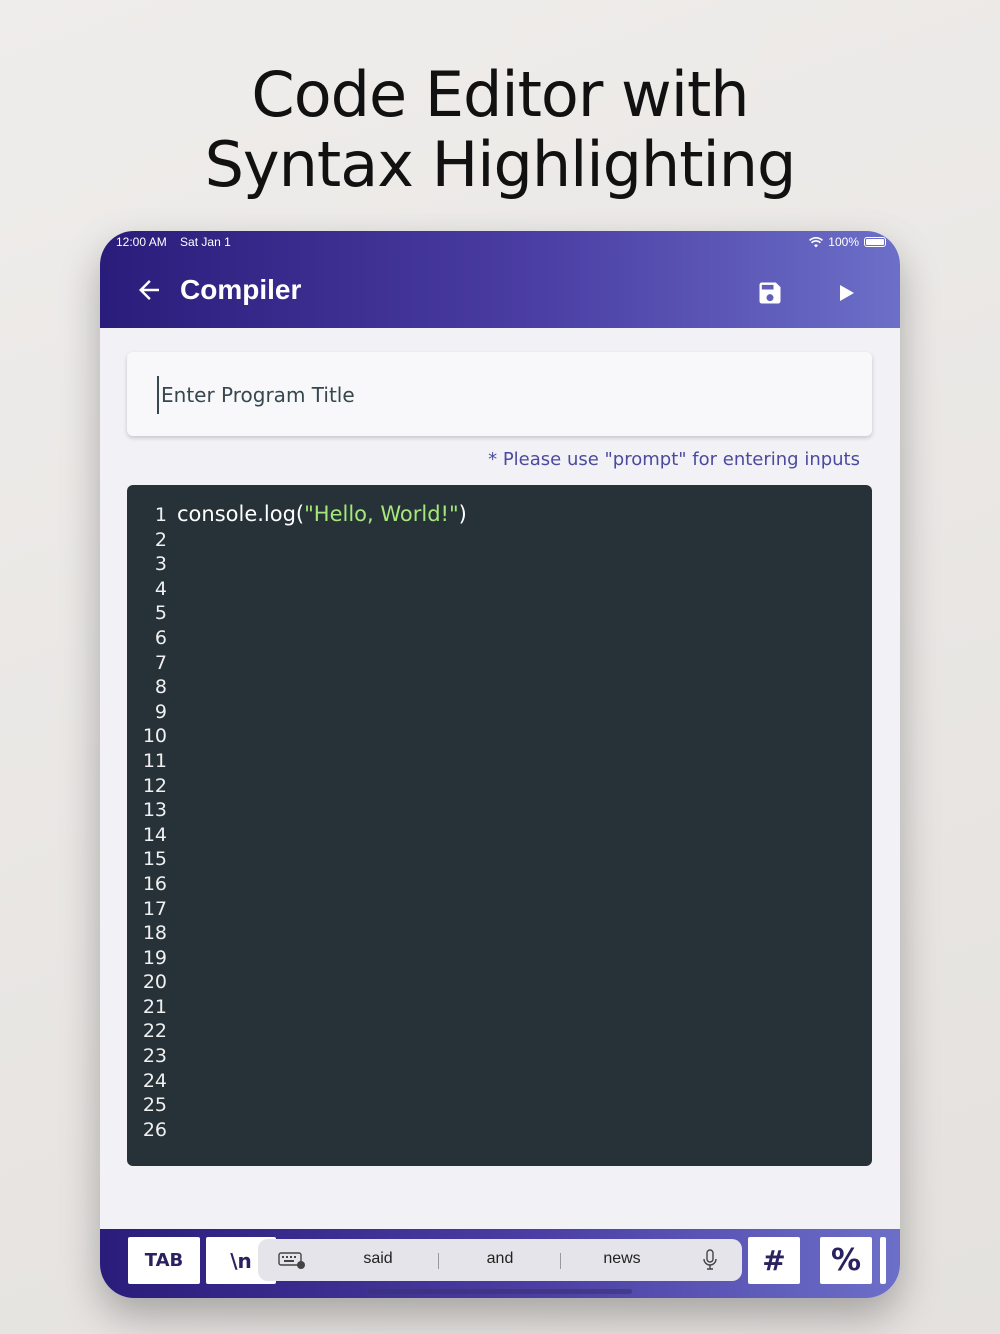 The image size is (1000, 1334). Describe the element at coordinates (846, 1260) in the screenshot. I see `percent-key: %` at that location.